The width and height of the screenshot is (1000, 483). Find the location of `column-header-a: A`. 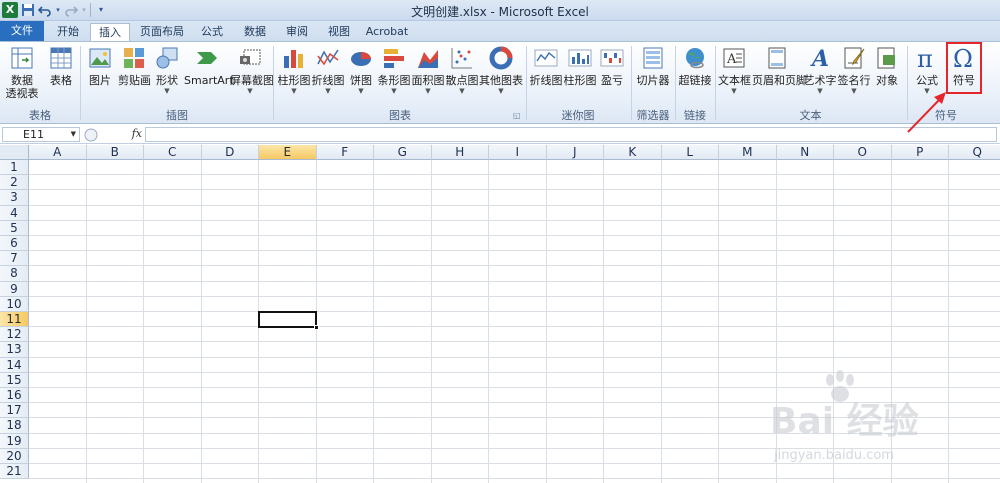

column-header-a: A is located at coordinates (58, 152).